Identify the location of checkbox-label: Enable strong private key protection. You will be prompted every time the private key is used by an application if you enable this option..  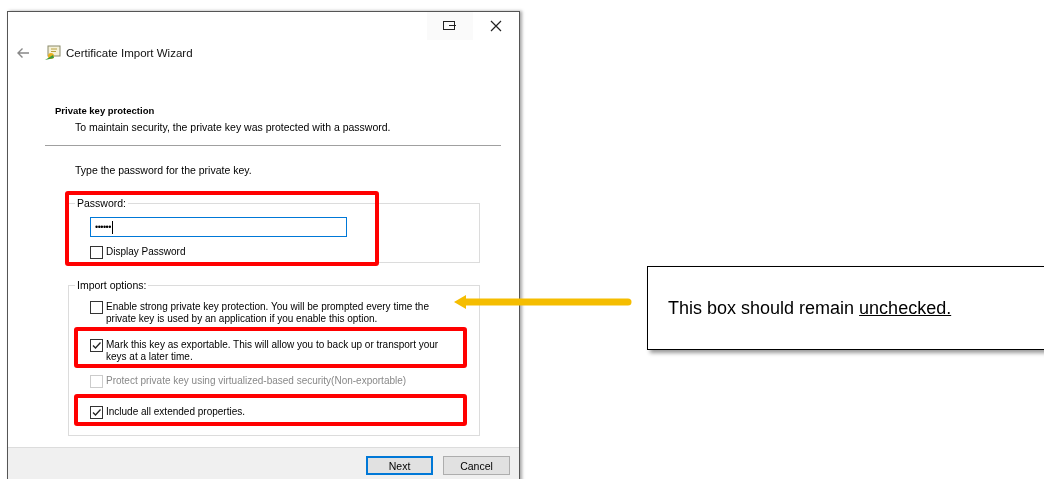
(268, 313).